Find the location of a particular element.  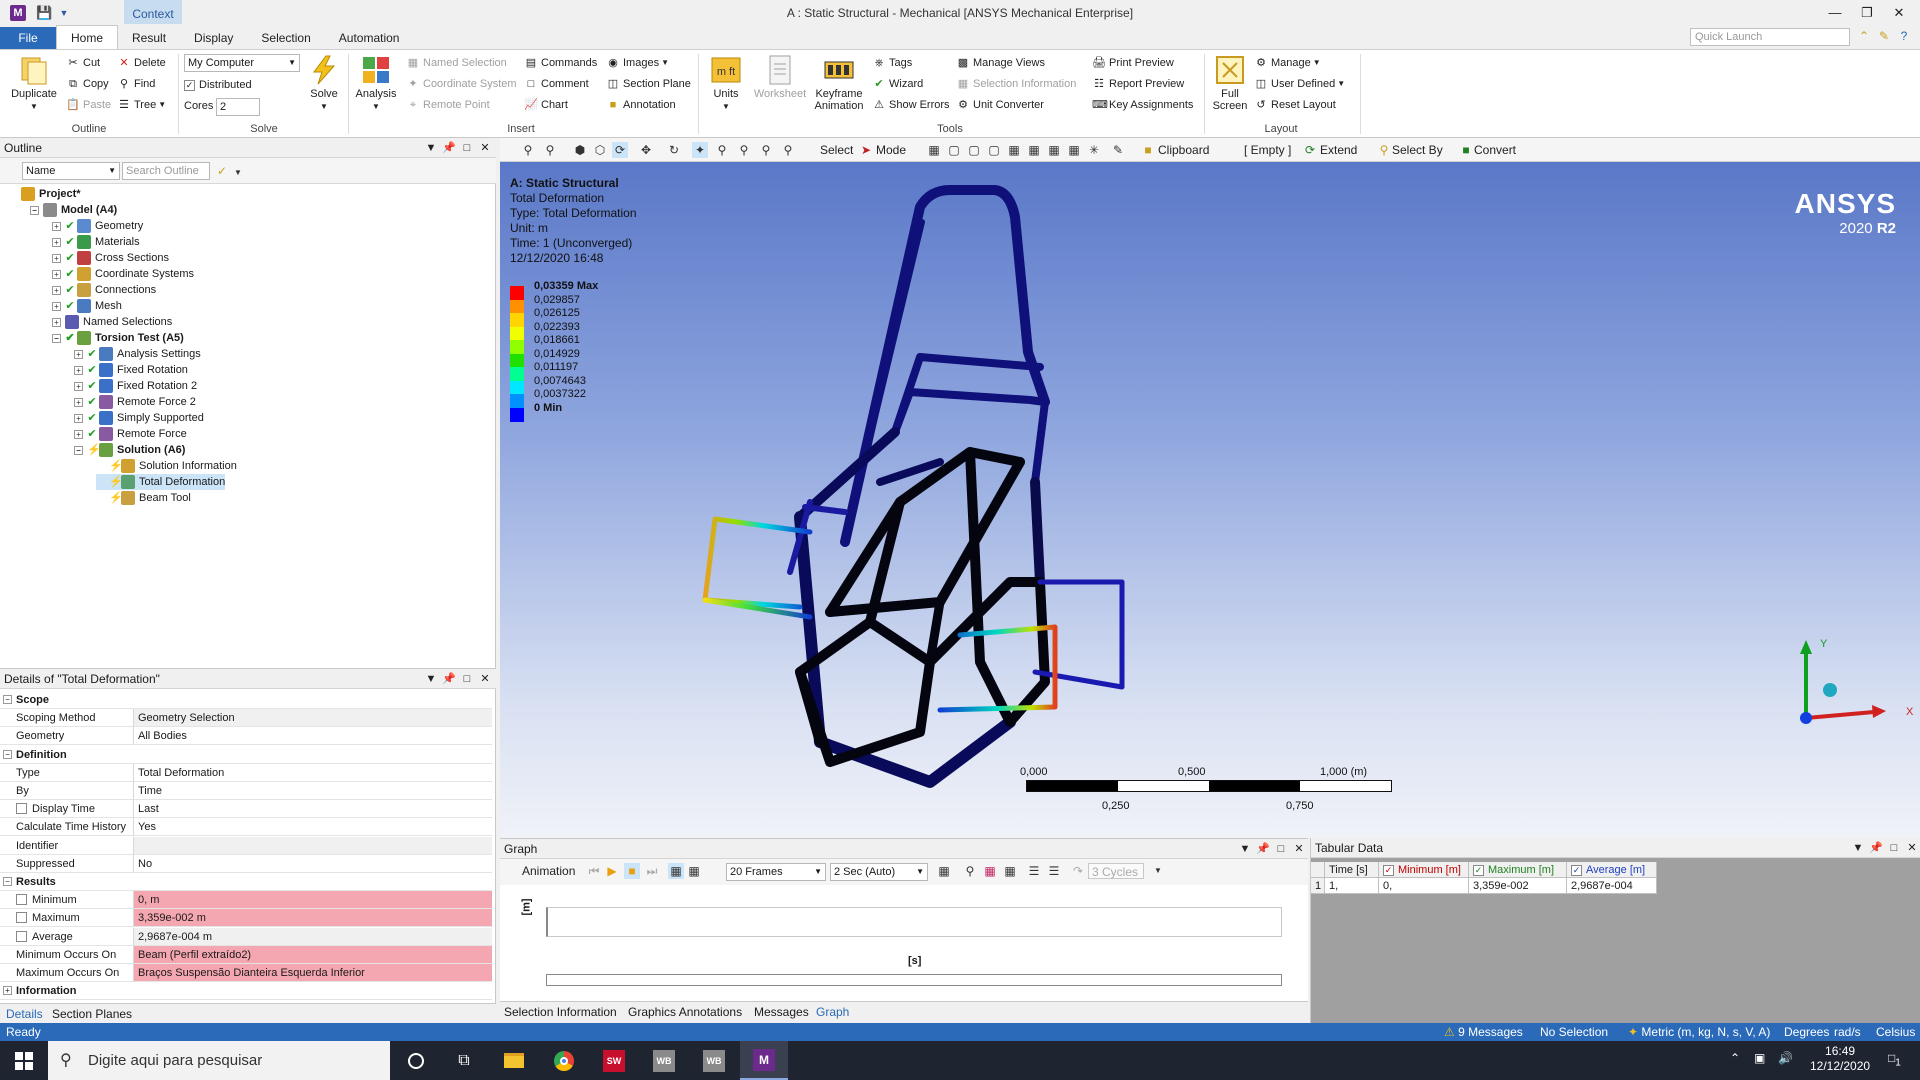

copy-button: ⧉ Copy is located at coordinates (87, 84).